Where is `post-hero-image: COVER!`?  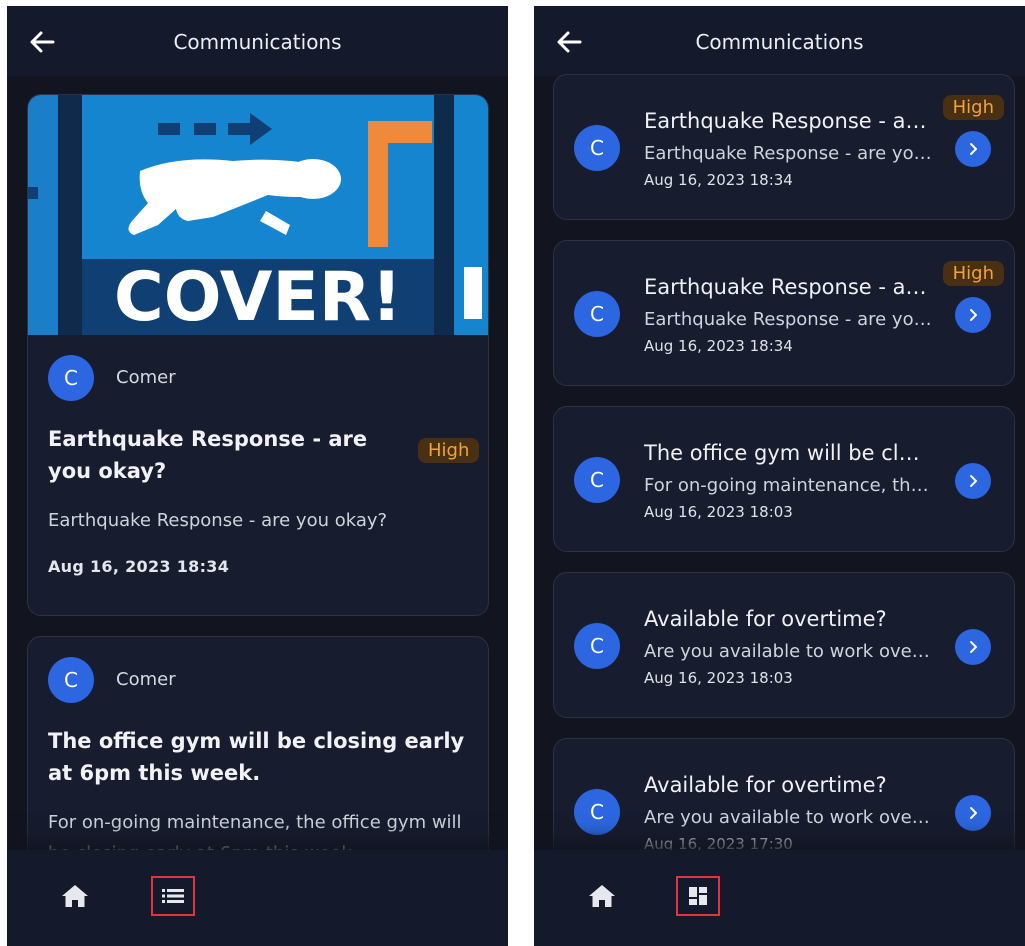 post-hero-image: COVER! is located at coordinates (258, 215).